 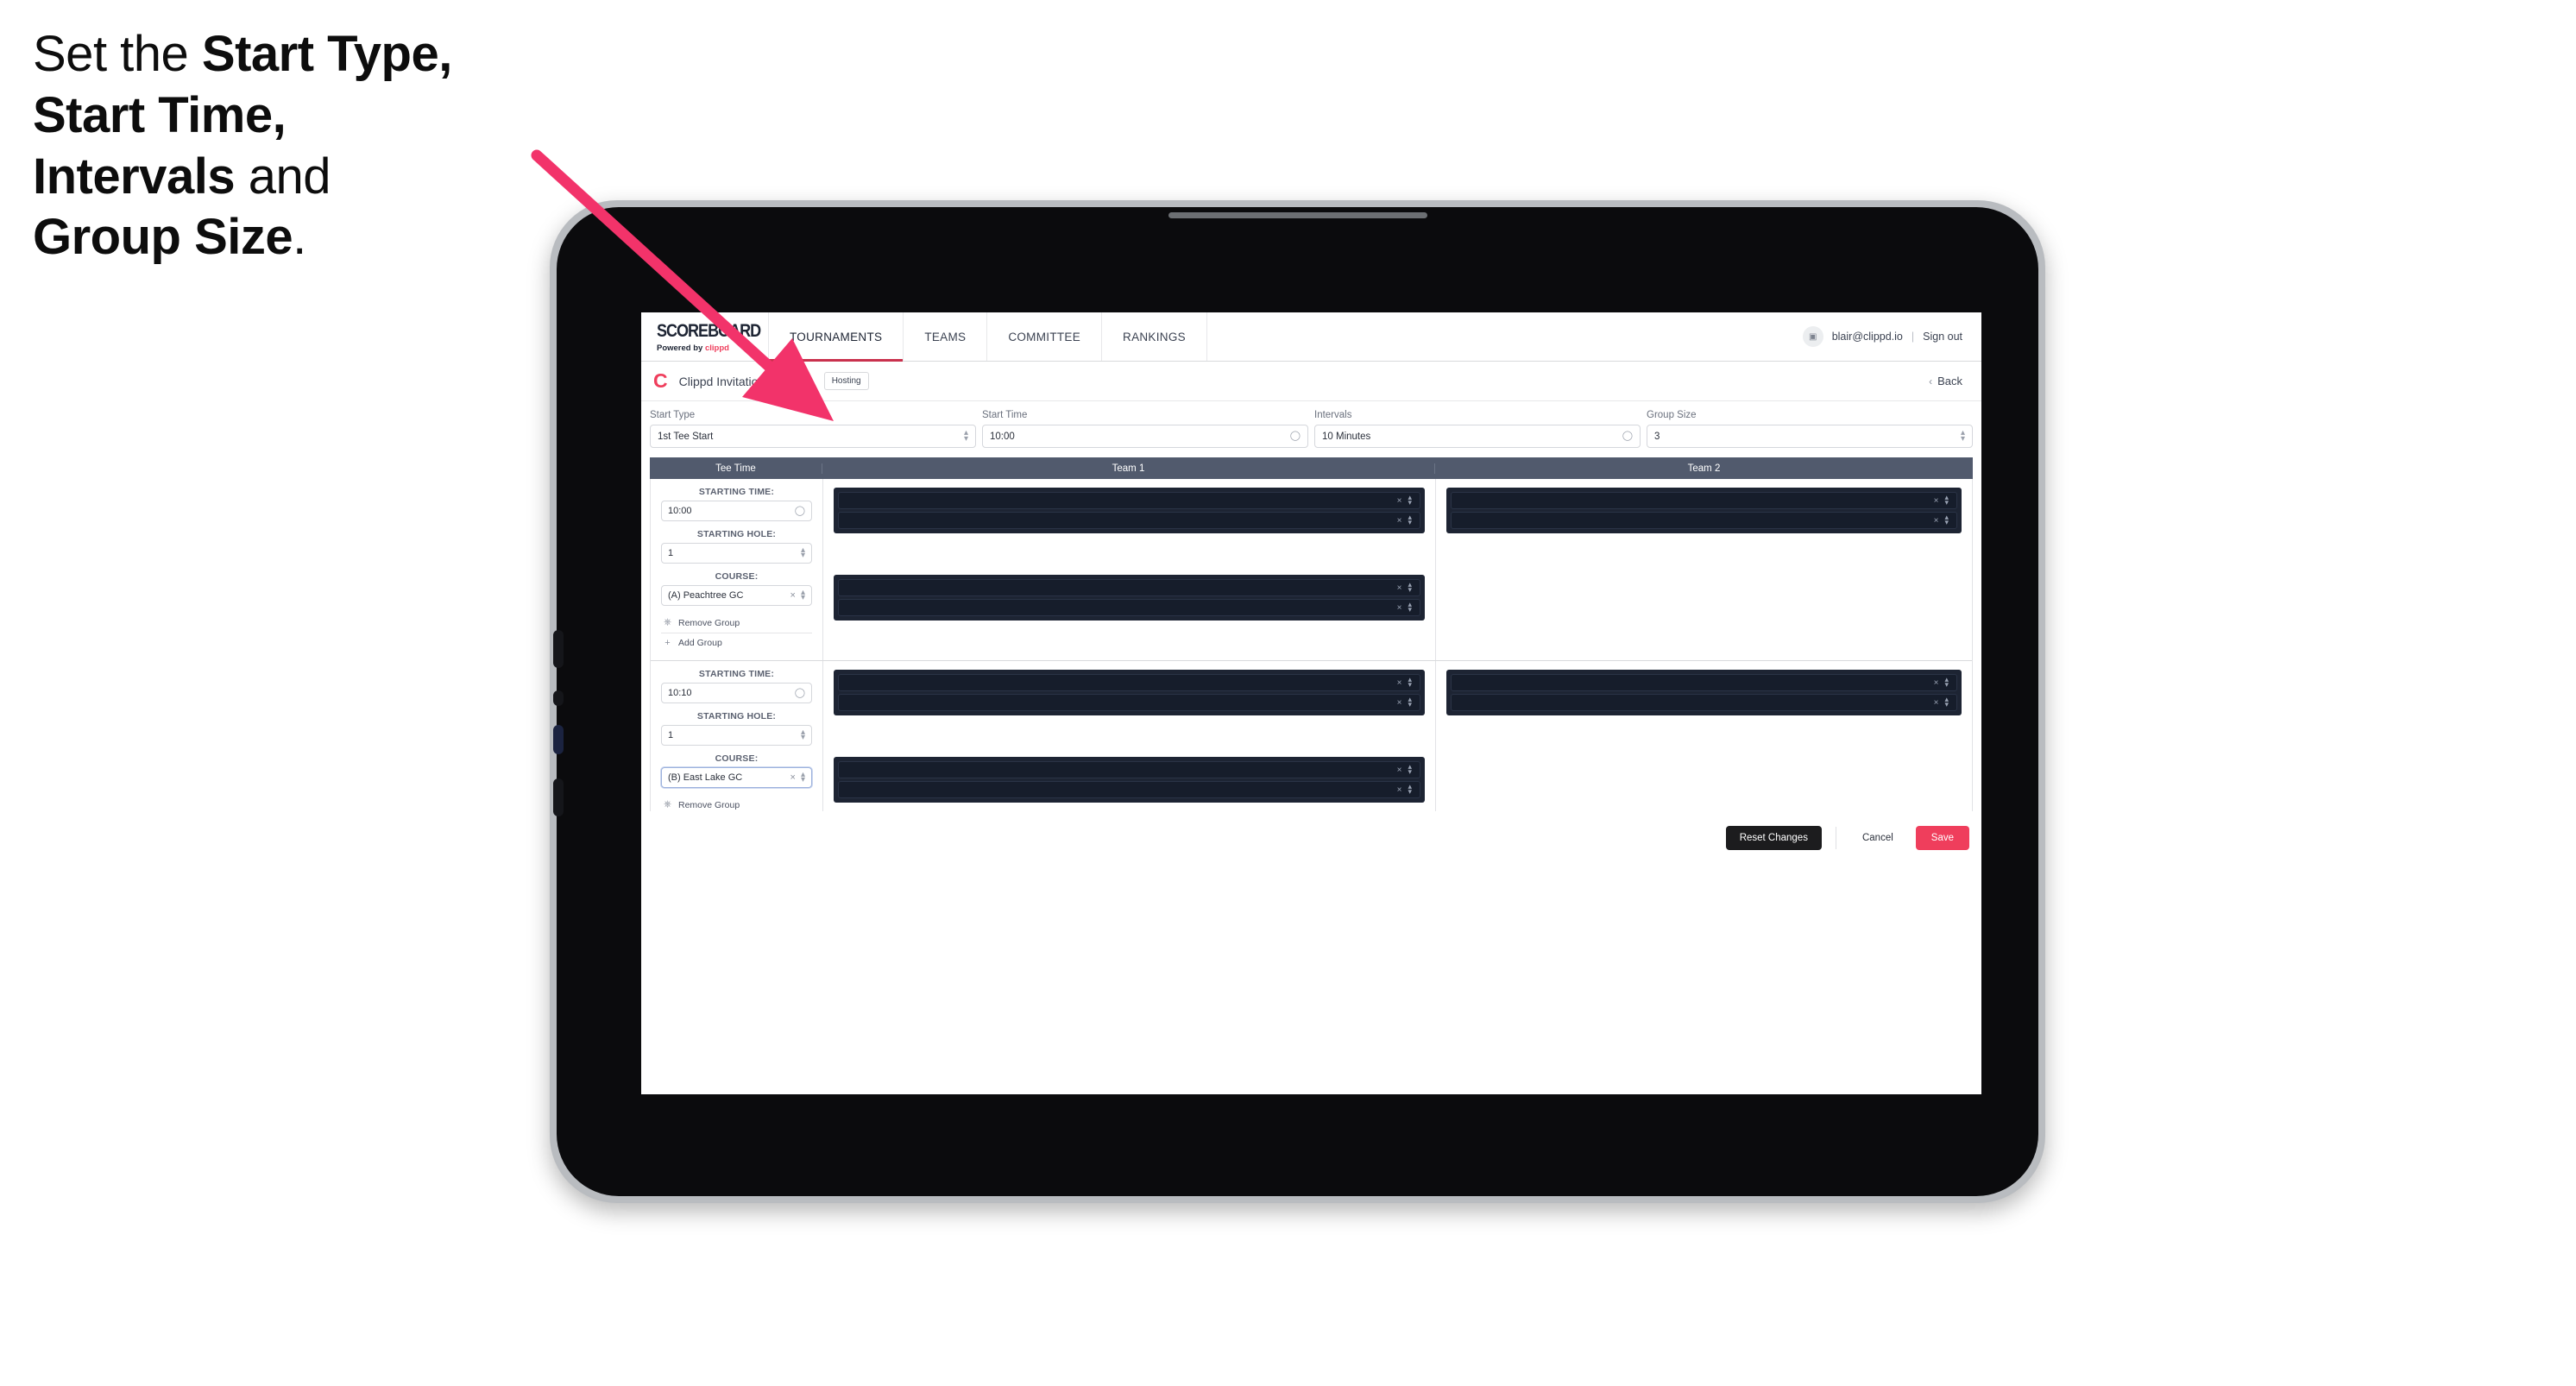 What do you see at coordinates (558, 739) in the screenshot?
I see `tablet-side-button-c` at bounding box center [558, 739].